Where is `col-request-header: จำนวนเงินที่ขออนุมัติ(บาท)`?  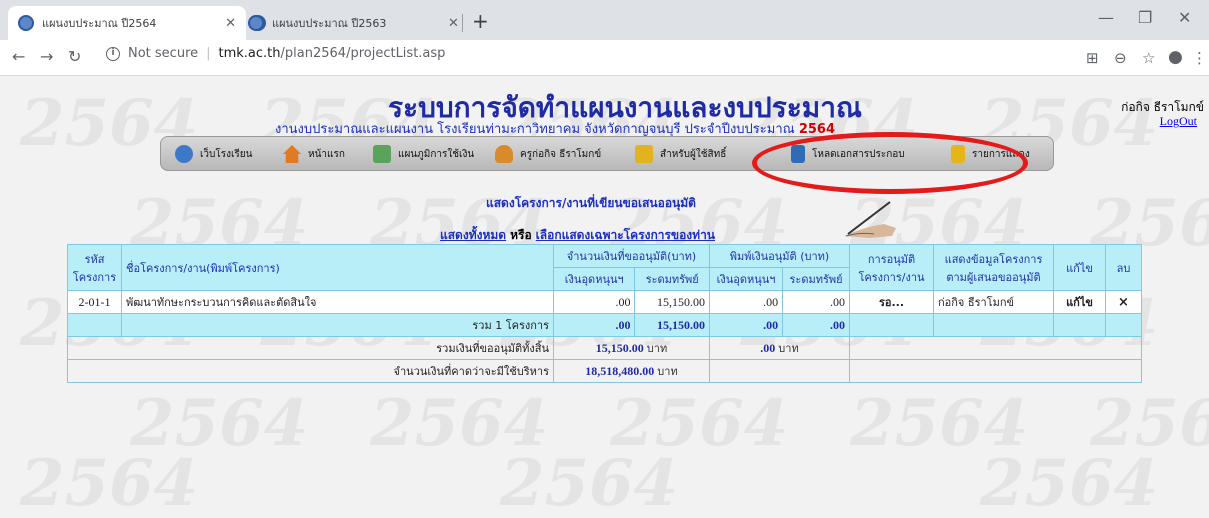
col-request-header: จำนวนเงินที่ขออนุมัติ(บาท) is located at coordinates (631, 256).